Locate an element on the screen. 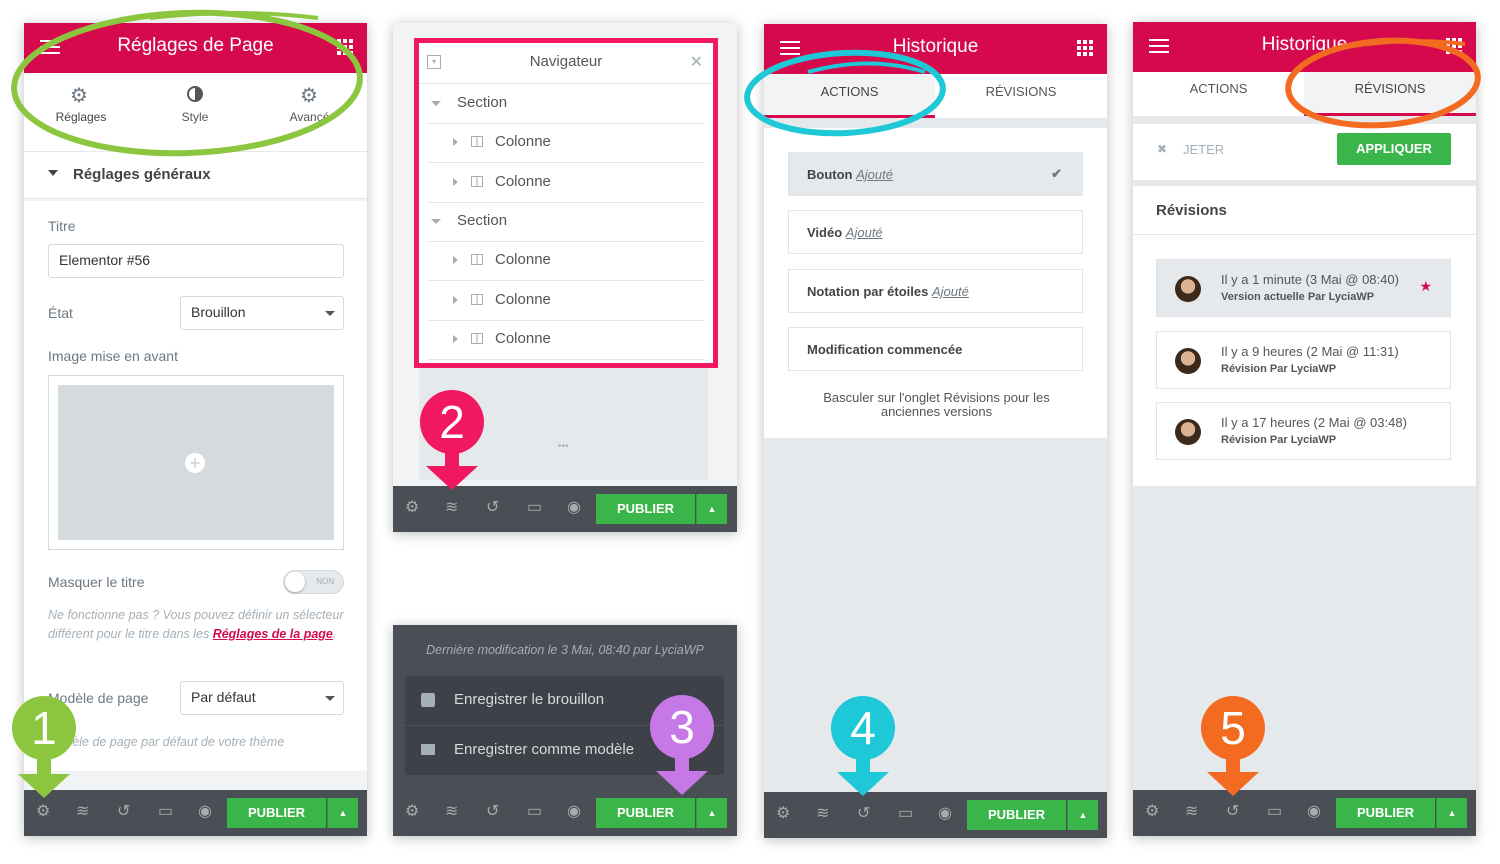 This screenshot has height=864, width=1500. gear-icon: ⚙ is located at coordinates (79, 96).